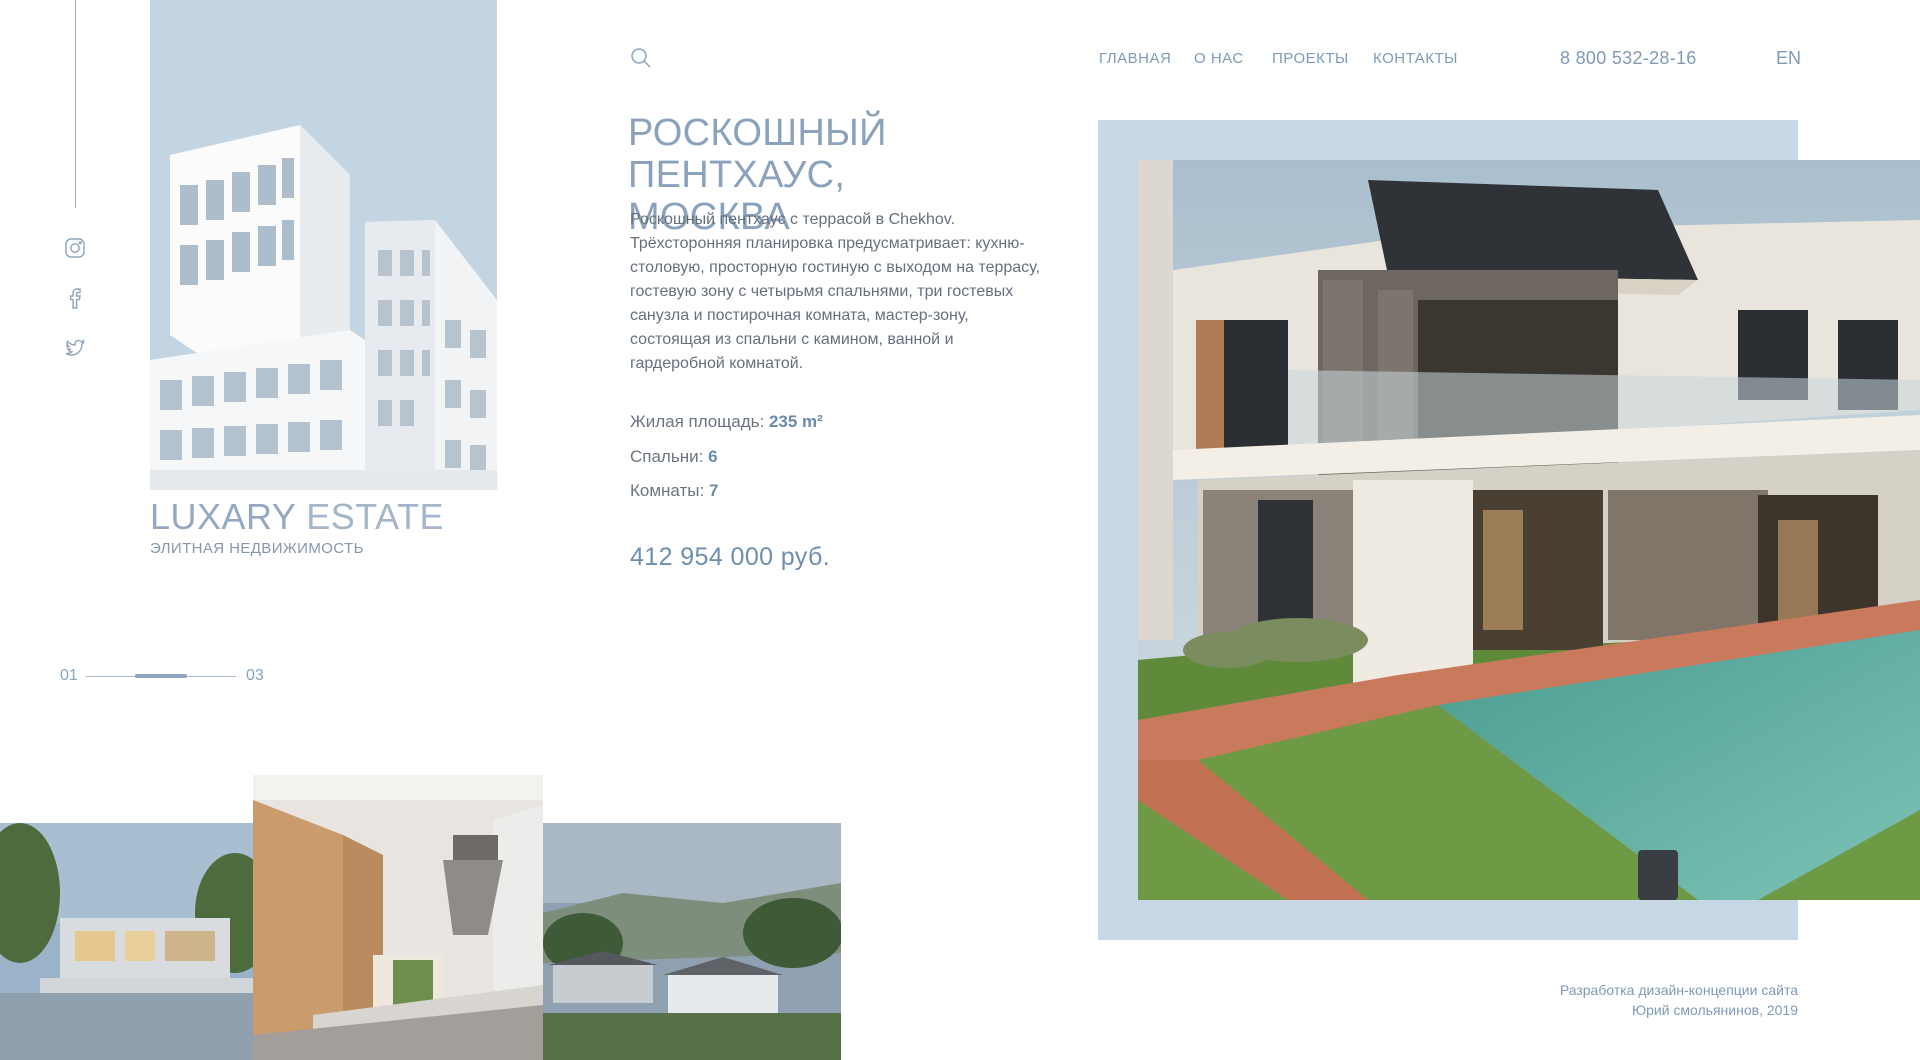 The image size is (1920, 1060). What do you see at coordinates (161, 676) in the screenshot?
I see `pager-progress` at bounding box center [161, 676].